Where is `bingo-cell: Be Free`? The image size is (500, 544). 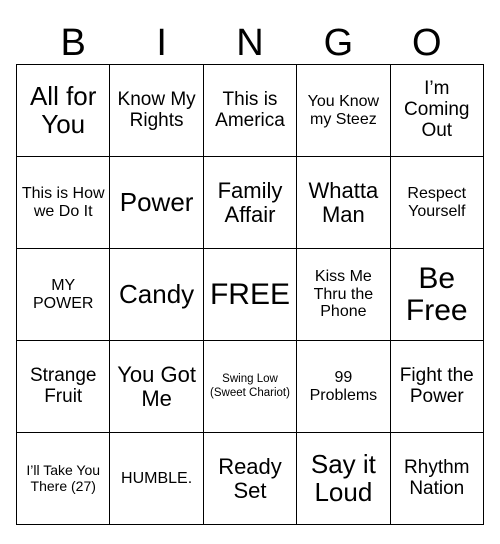
bingo-cell: Be Free is located at coordinates (436, 294).